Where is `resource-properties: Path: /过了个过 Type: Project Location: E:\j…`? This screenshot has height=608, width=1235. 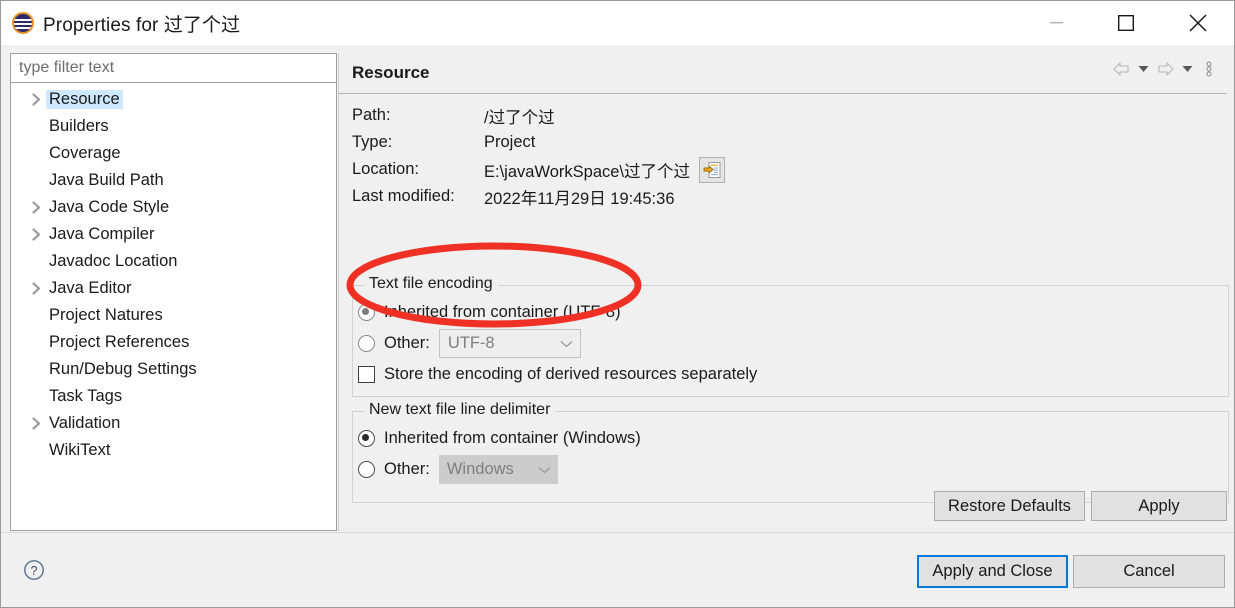
resource-properties: Path: /过了个过 Type: Project Location: E:\j… is located at coordinates (539, 156).